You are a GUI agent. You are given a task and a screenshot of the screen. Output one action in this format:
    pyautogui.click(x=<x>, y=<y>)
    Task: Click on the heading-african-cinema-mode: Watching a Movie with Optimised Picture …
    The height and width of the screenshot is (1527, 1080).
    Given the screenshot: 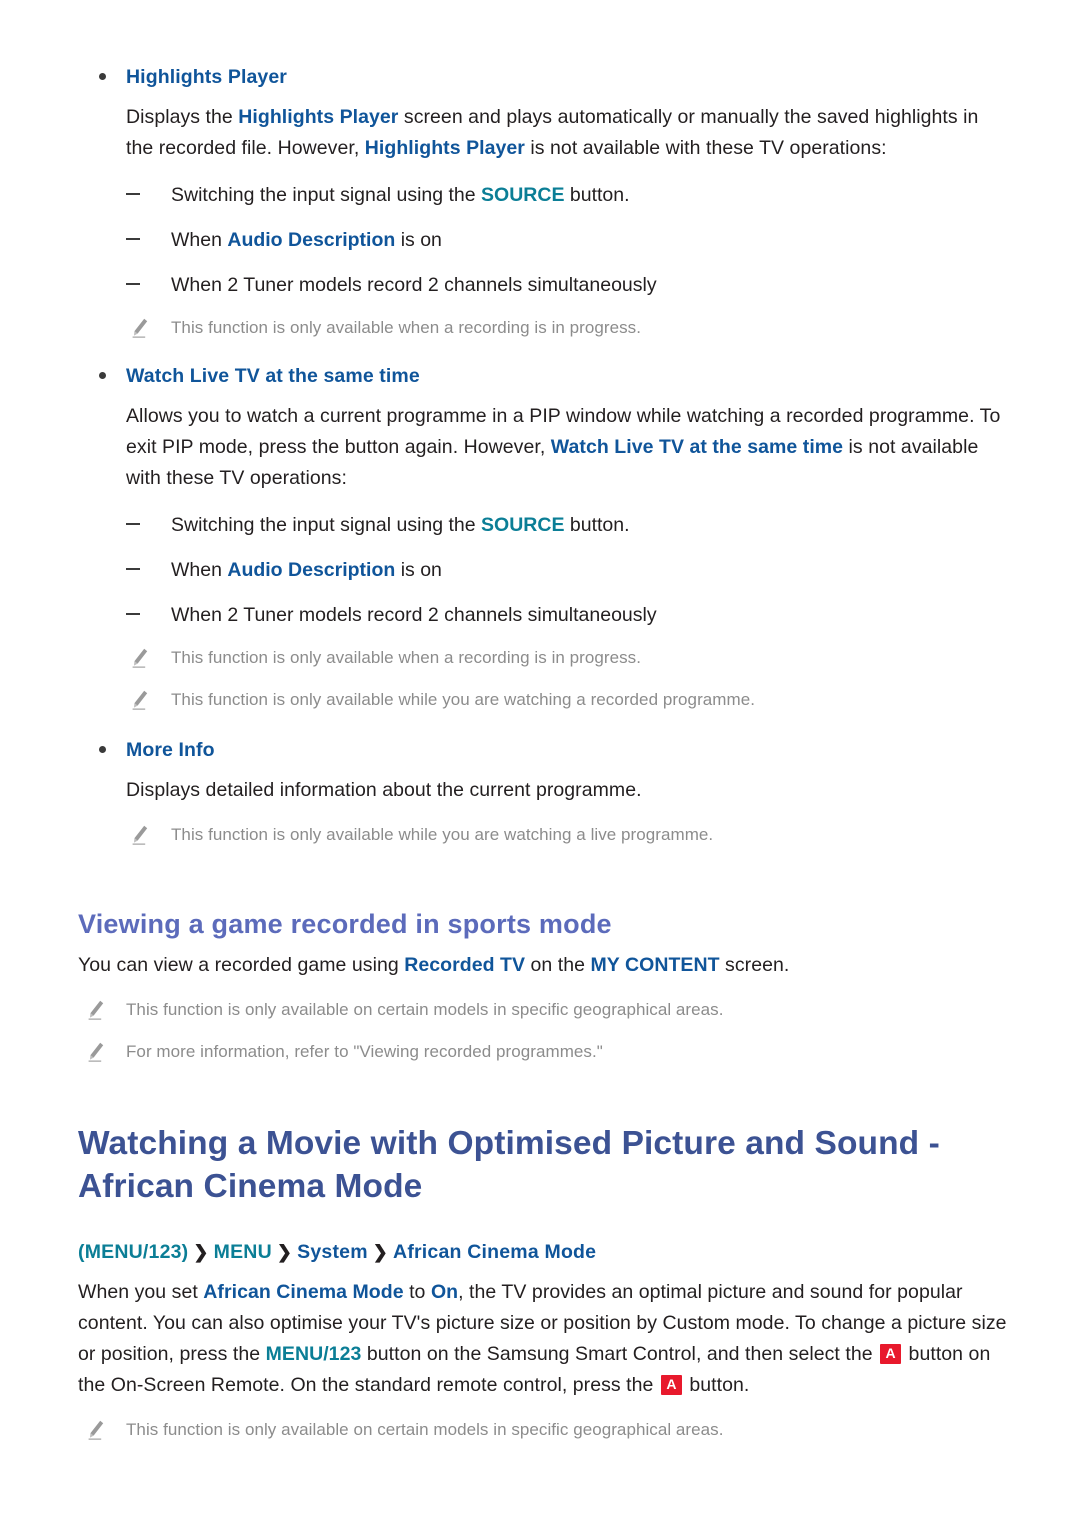 What is the action you would take?
    pyautogui.click(x=543, y=1165)
    